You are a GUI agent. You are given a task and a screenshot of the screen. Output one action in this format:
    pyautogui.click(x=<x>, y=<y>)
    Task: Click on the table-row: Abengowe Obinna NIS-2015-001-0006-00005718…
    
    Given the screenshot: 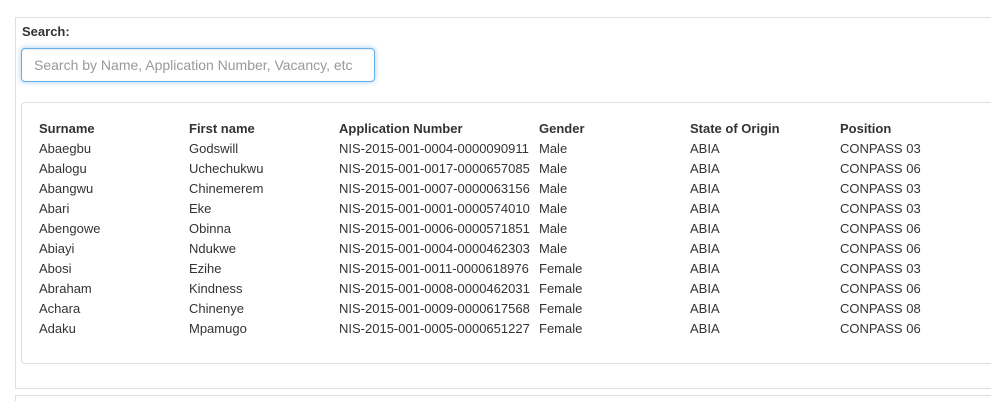 What is the action you would take?
    pyautogui.click(x=514, y=229)
    